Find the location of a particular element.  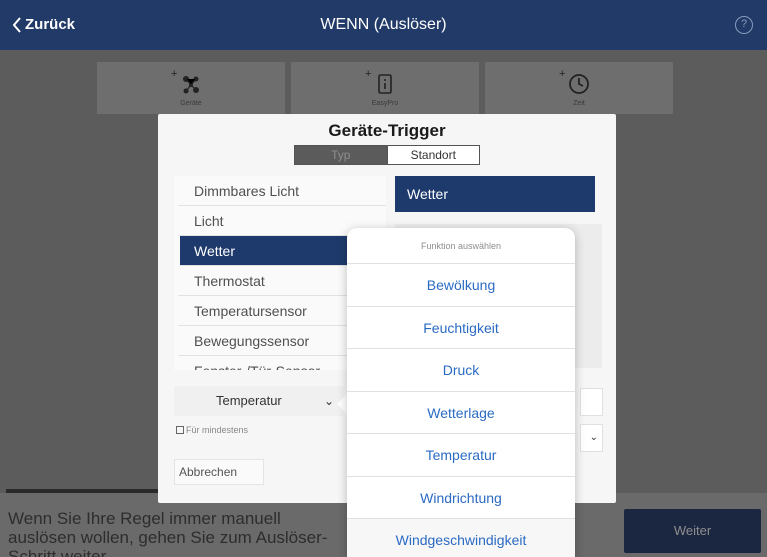

function-option: Bewölkung is located at coordinates (461, 285).